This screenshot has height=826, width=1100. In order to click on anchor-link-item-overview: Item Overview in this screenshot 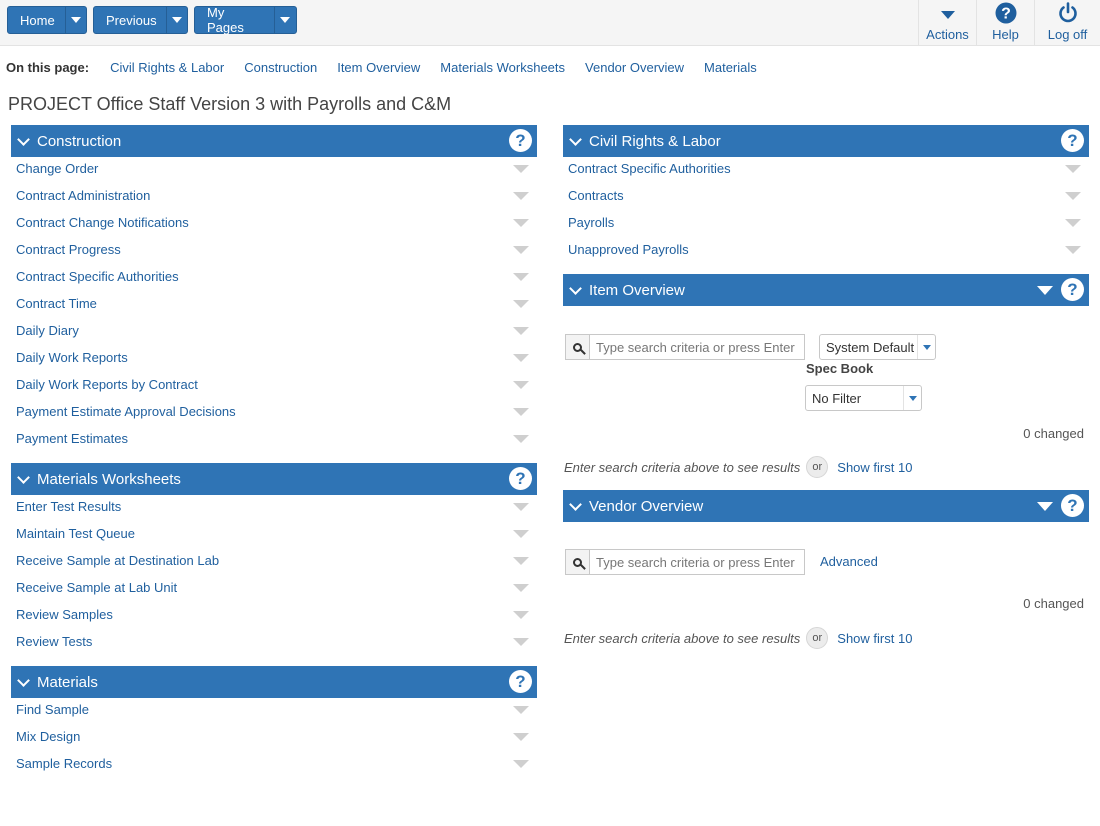, I will do `click(378, 67)`.